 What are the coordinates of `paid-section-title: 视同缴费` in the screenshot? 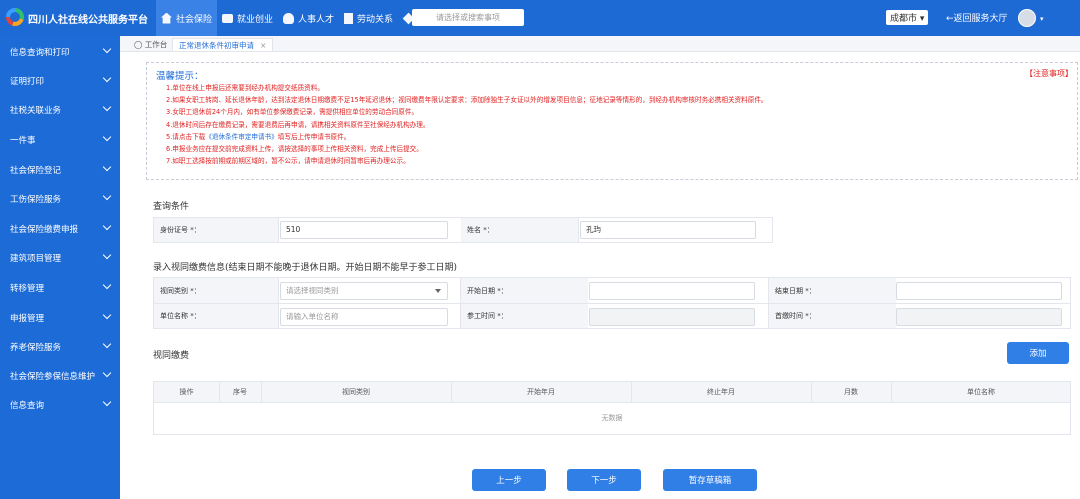 It's located at (171, 356).